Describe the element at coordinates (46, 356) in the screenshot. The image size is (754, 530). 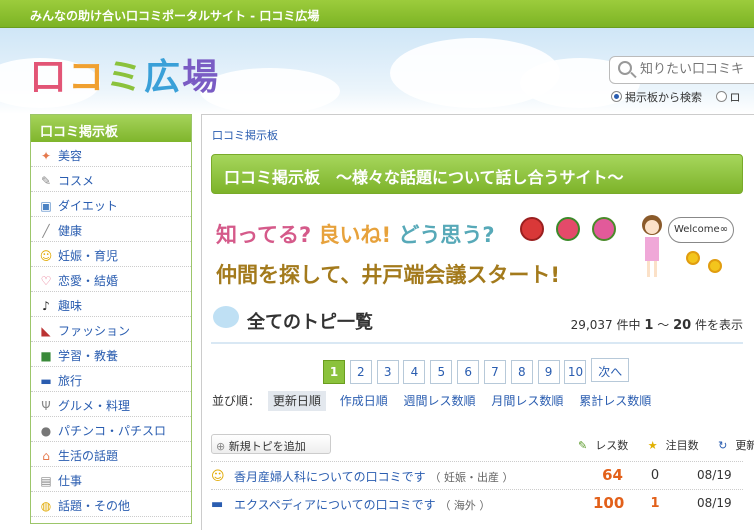
I see `book-icon: ■` at that location.